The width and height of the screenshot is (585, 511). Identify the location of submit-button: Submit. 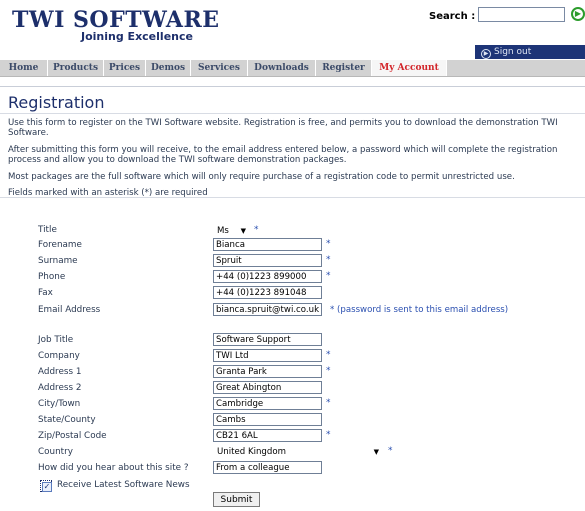
(236, 499).